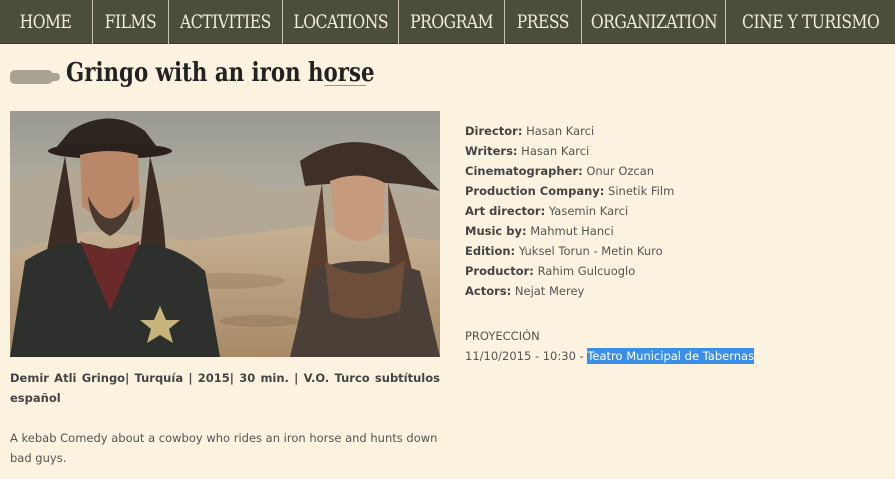 This screenshot has height=479, width=895. I want to click on nav-program: PROGRAM, so click(452, 22).